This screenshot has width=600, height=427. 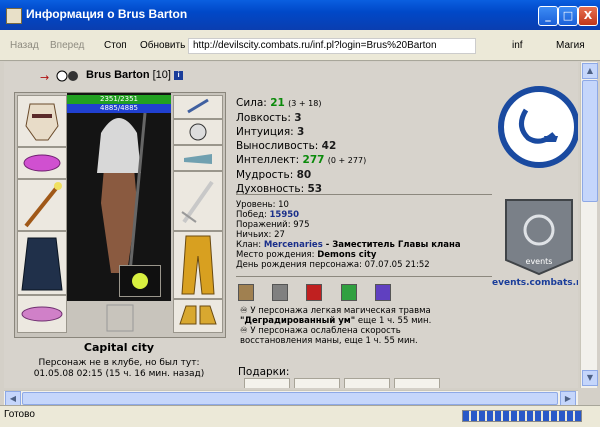 I want to click on mana-bar: 4885/4885, so click(x=119, y=108).